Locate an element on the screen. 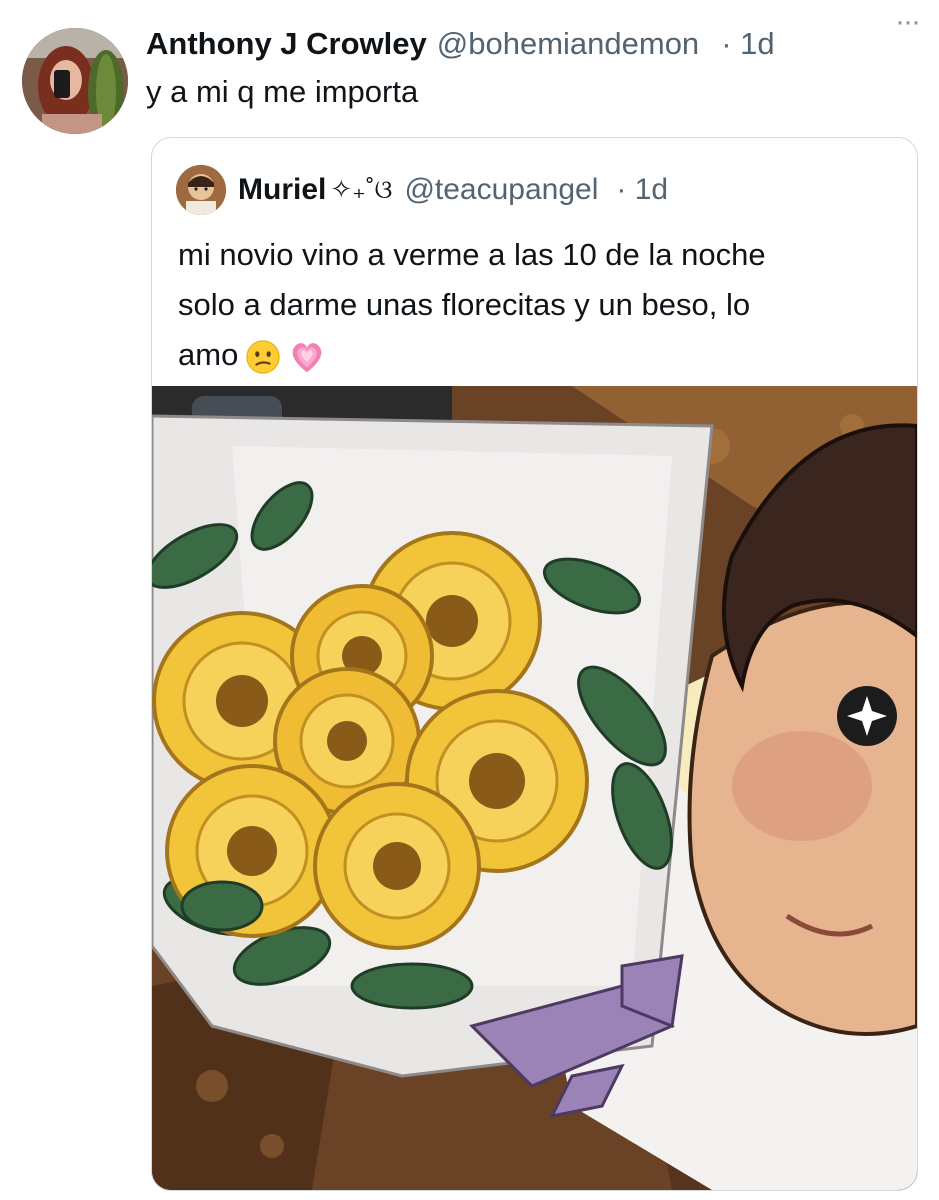  author-handle: @bohemiandemon is located at coordinates (568, 44).